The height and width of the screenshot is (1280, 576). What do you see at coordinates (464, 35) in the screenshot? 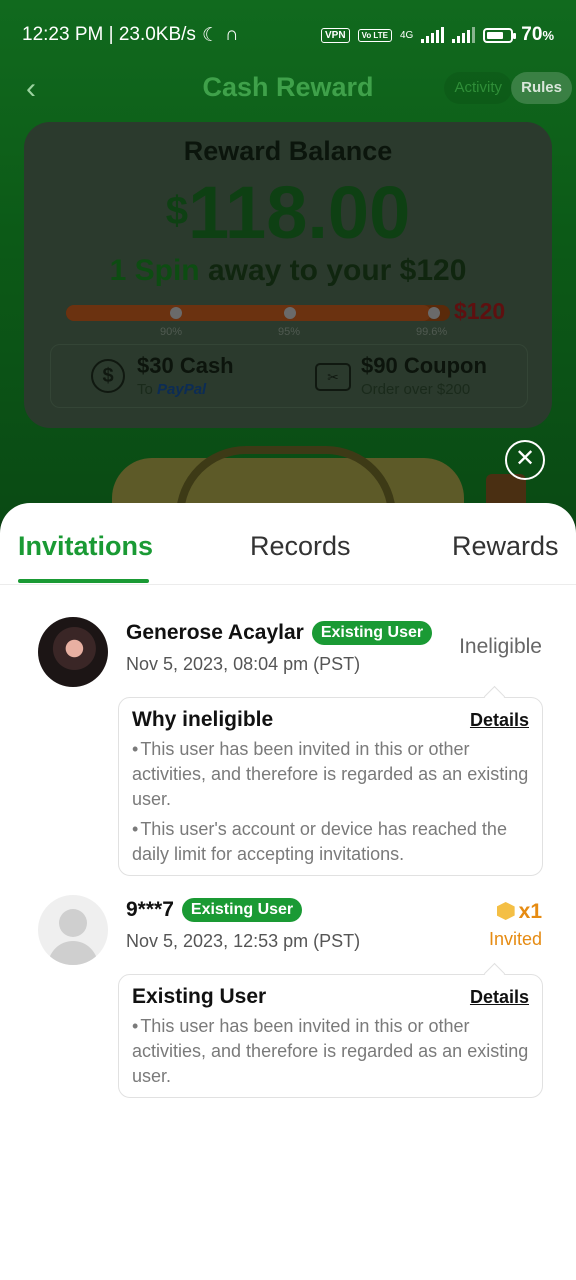
I see `signal-2-icon` at bounding box center [464, 35].